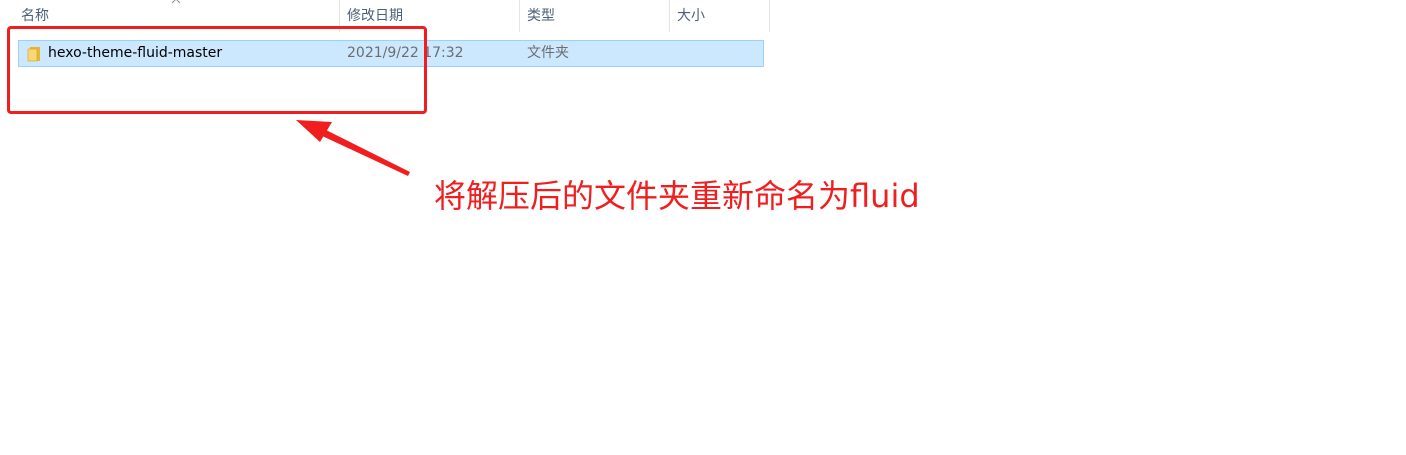  I want to click on column-header-size: 大小, so click(719, 16).